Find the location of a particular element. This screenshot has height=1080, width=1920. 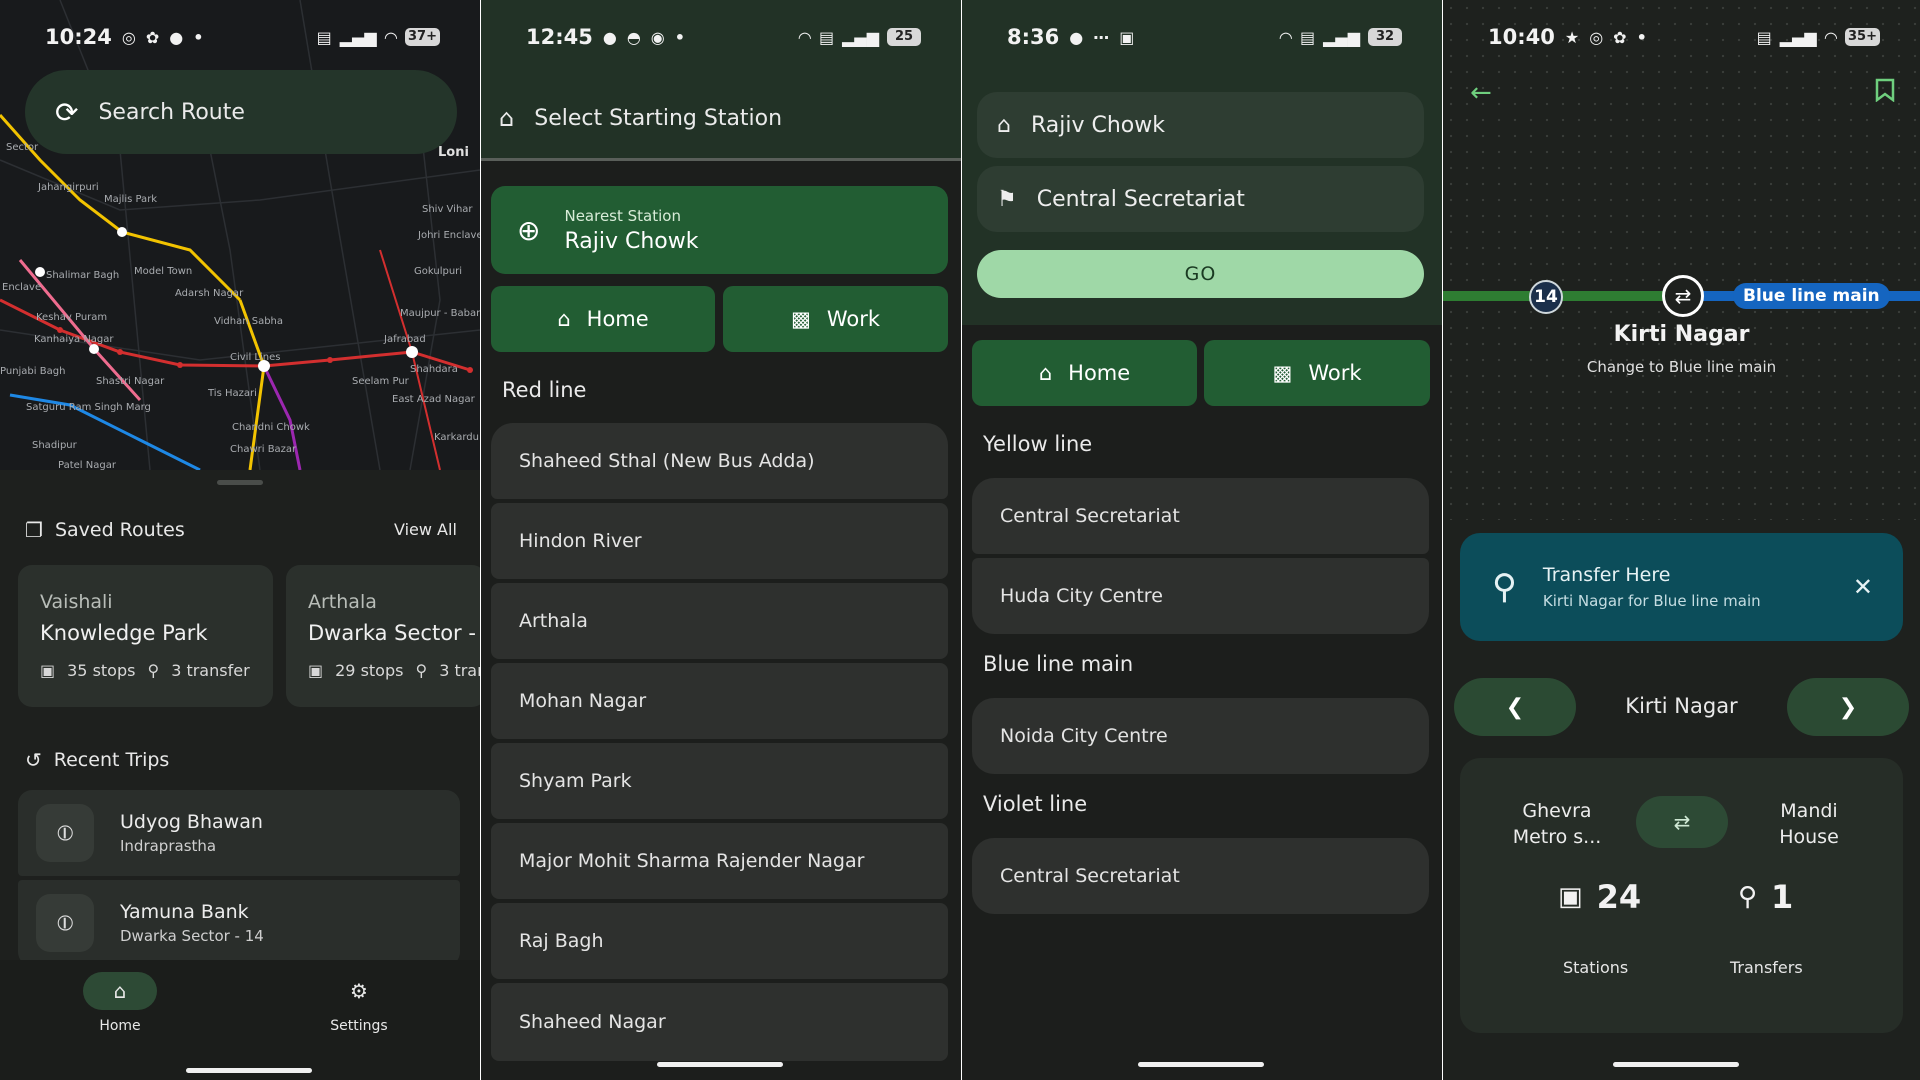

route-canvas is located at coordinates (1681, 260).